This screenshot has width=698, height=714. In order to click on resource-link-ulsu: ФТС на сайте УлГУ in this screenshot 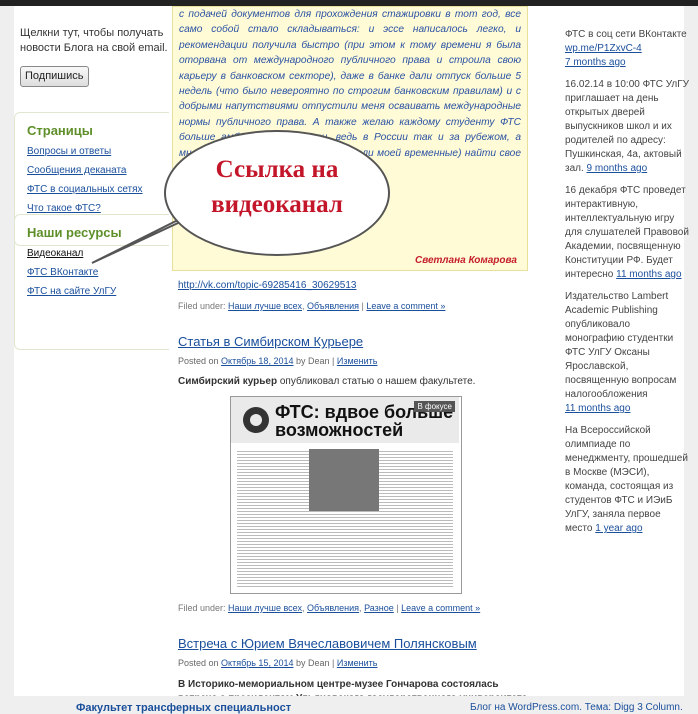, I will do `click(98, 291)`.